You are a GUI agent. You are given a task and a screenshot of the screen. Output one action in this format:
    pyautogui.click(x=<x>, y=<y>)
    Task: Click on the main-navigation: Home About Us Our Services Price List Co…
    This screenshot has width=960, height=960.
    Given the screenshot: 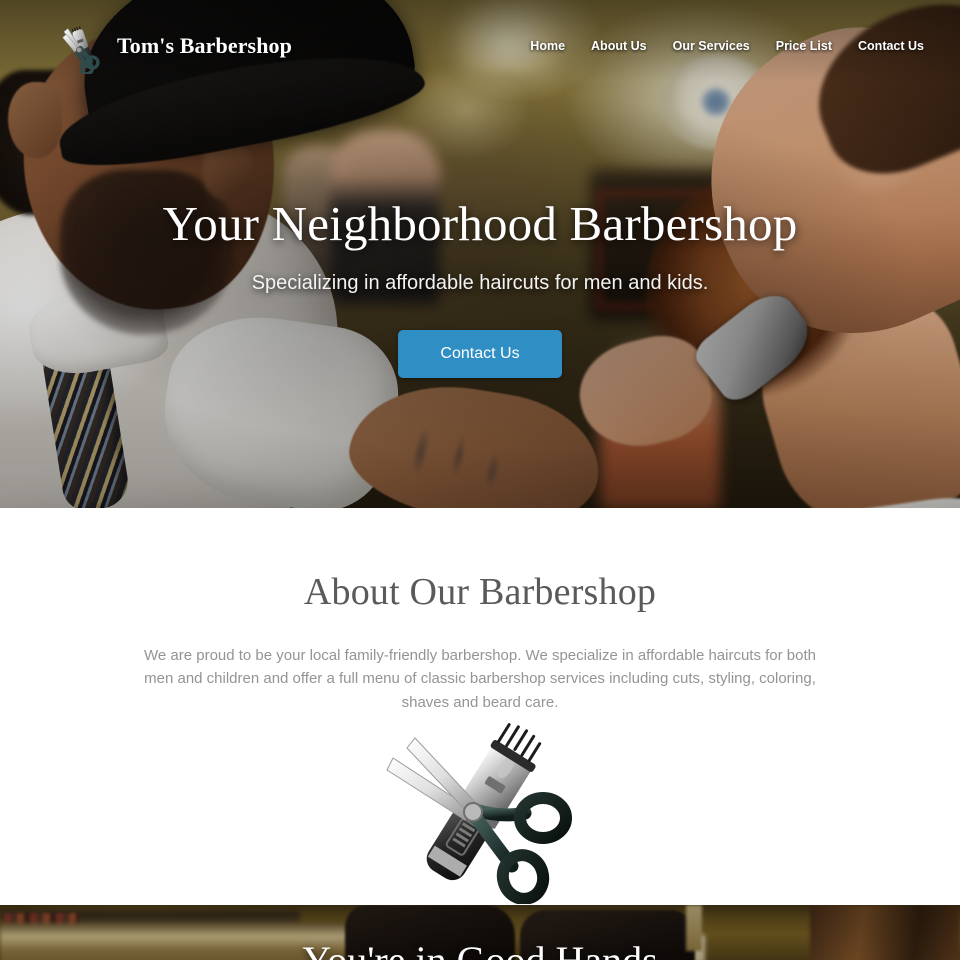 What is the action you would take?
    pyautogui.click(x=727, y=46)
    